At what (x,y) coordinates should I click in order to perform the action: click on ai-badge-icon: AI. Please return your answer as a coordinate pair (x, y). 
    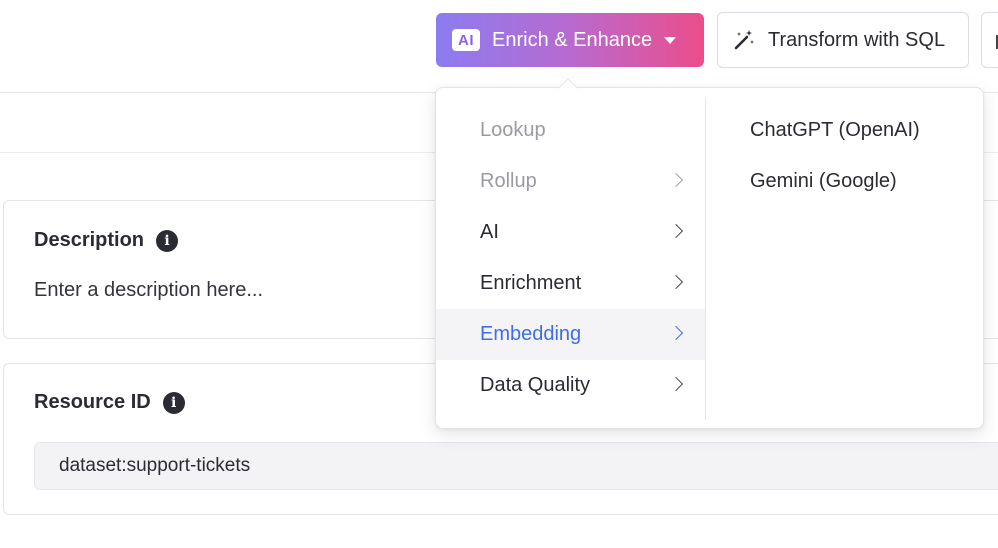
    Looking at the image, I should click on (466, 40).